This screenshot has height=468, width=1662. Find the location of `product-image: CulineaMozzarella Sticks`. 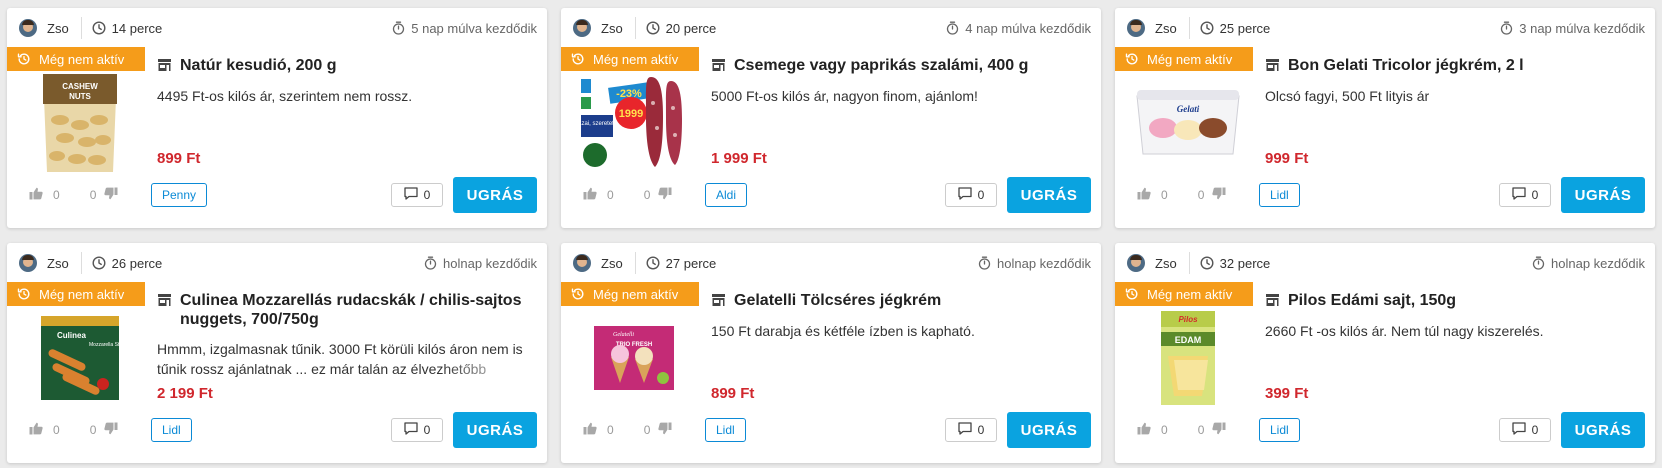

product-image: CulineaMozzarella Sticks is located at coordinates (80, 358).